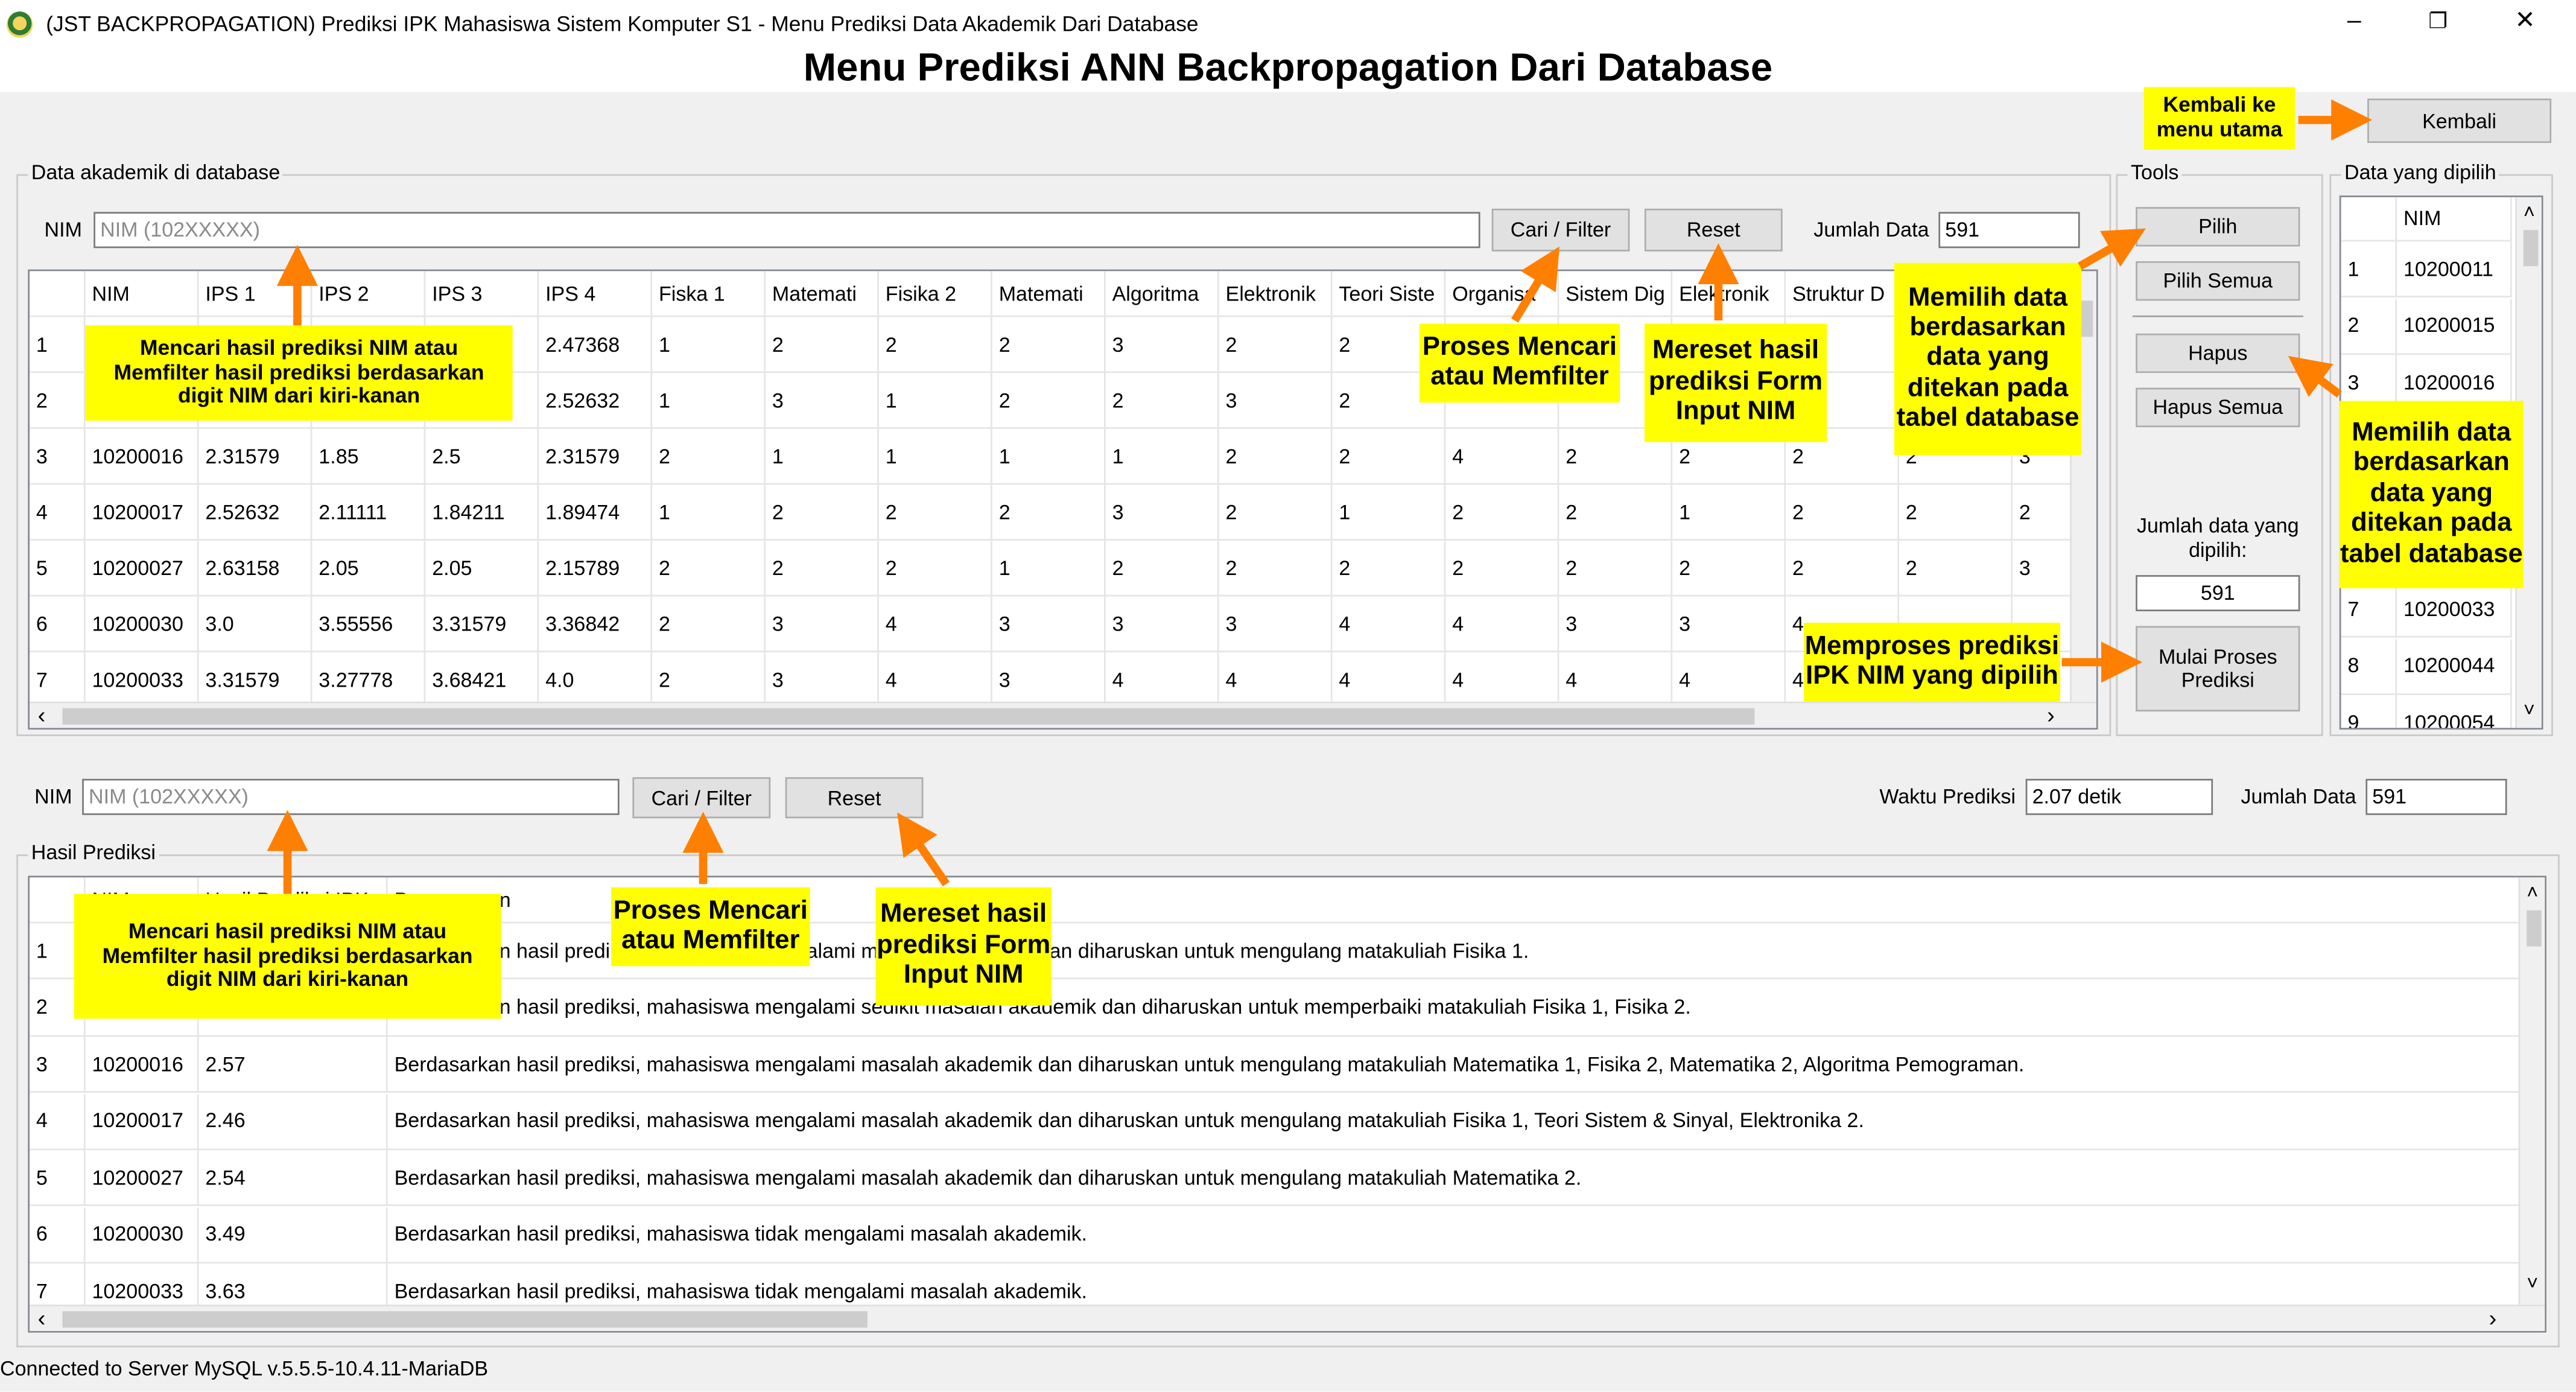 This screenshot has width=2576, height=1392. What do you see at coordinates (2454, 666) in the screenshot?
I see `selected-nim-cell: 10200044` at bounding box center [2454, 666].